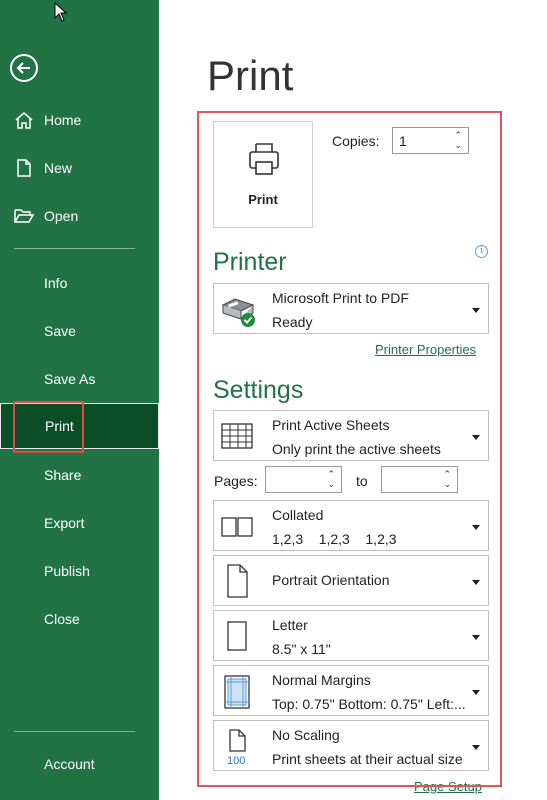 This screenshot has width=547, height=800. What do you see at coordinates (24, 216) in the screenshot?
I see `open-folder-icon` at bounding box center [24, 216].